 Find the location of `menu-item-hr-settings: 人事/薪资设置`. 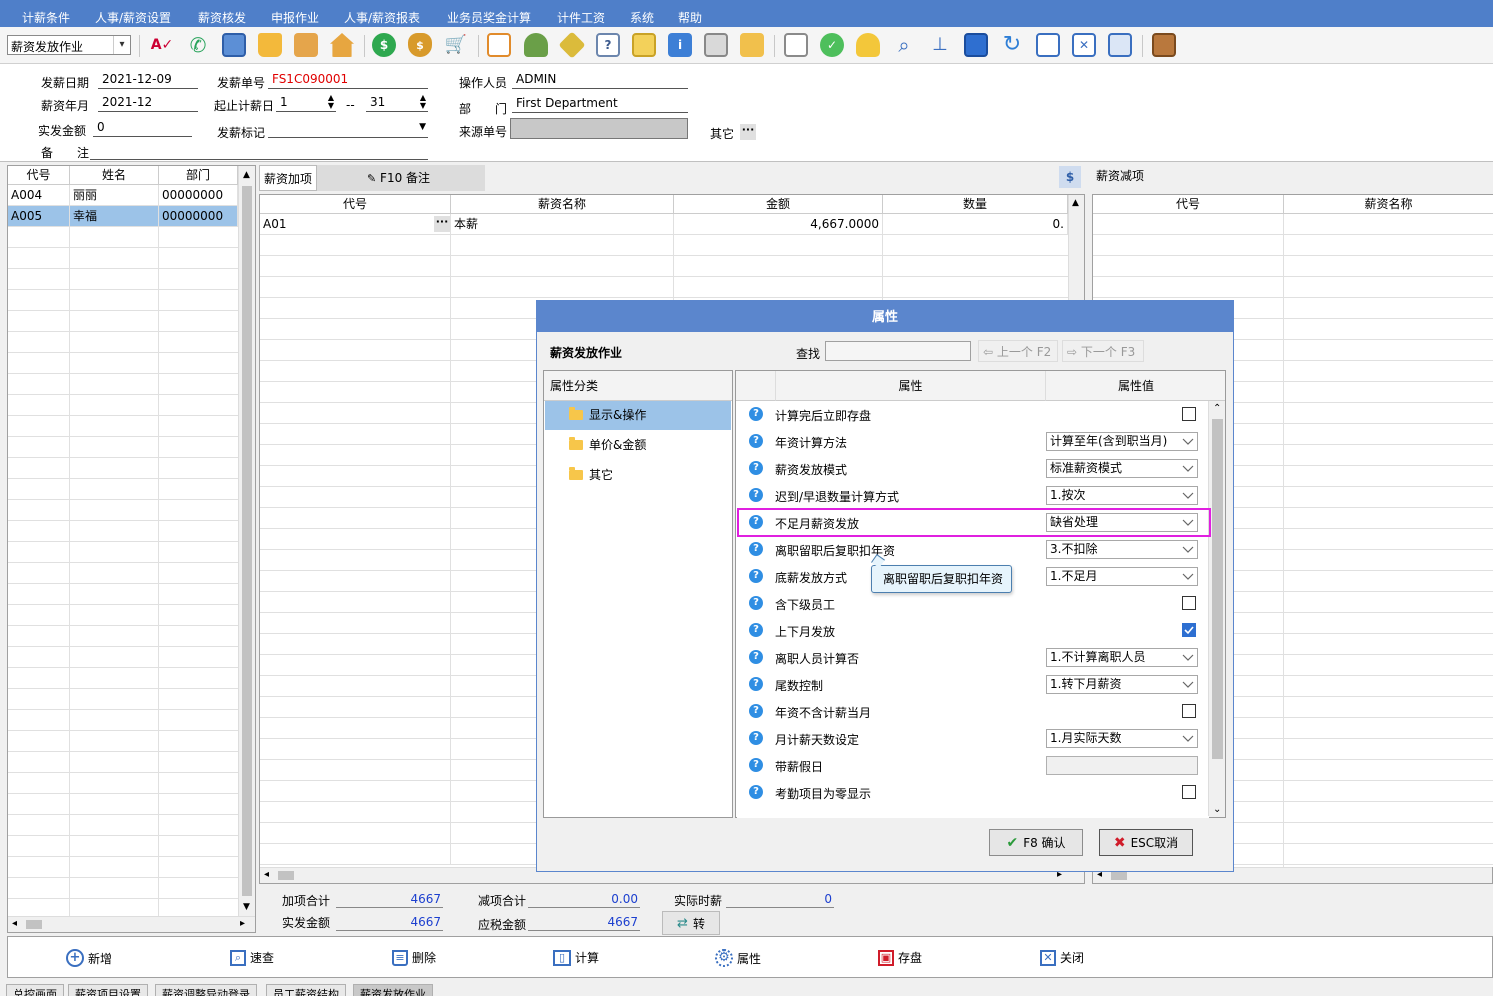

menu-item-hr-settings: 人事/薪资设置 is located at coordinates (133, 17).